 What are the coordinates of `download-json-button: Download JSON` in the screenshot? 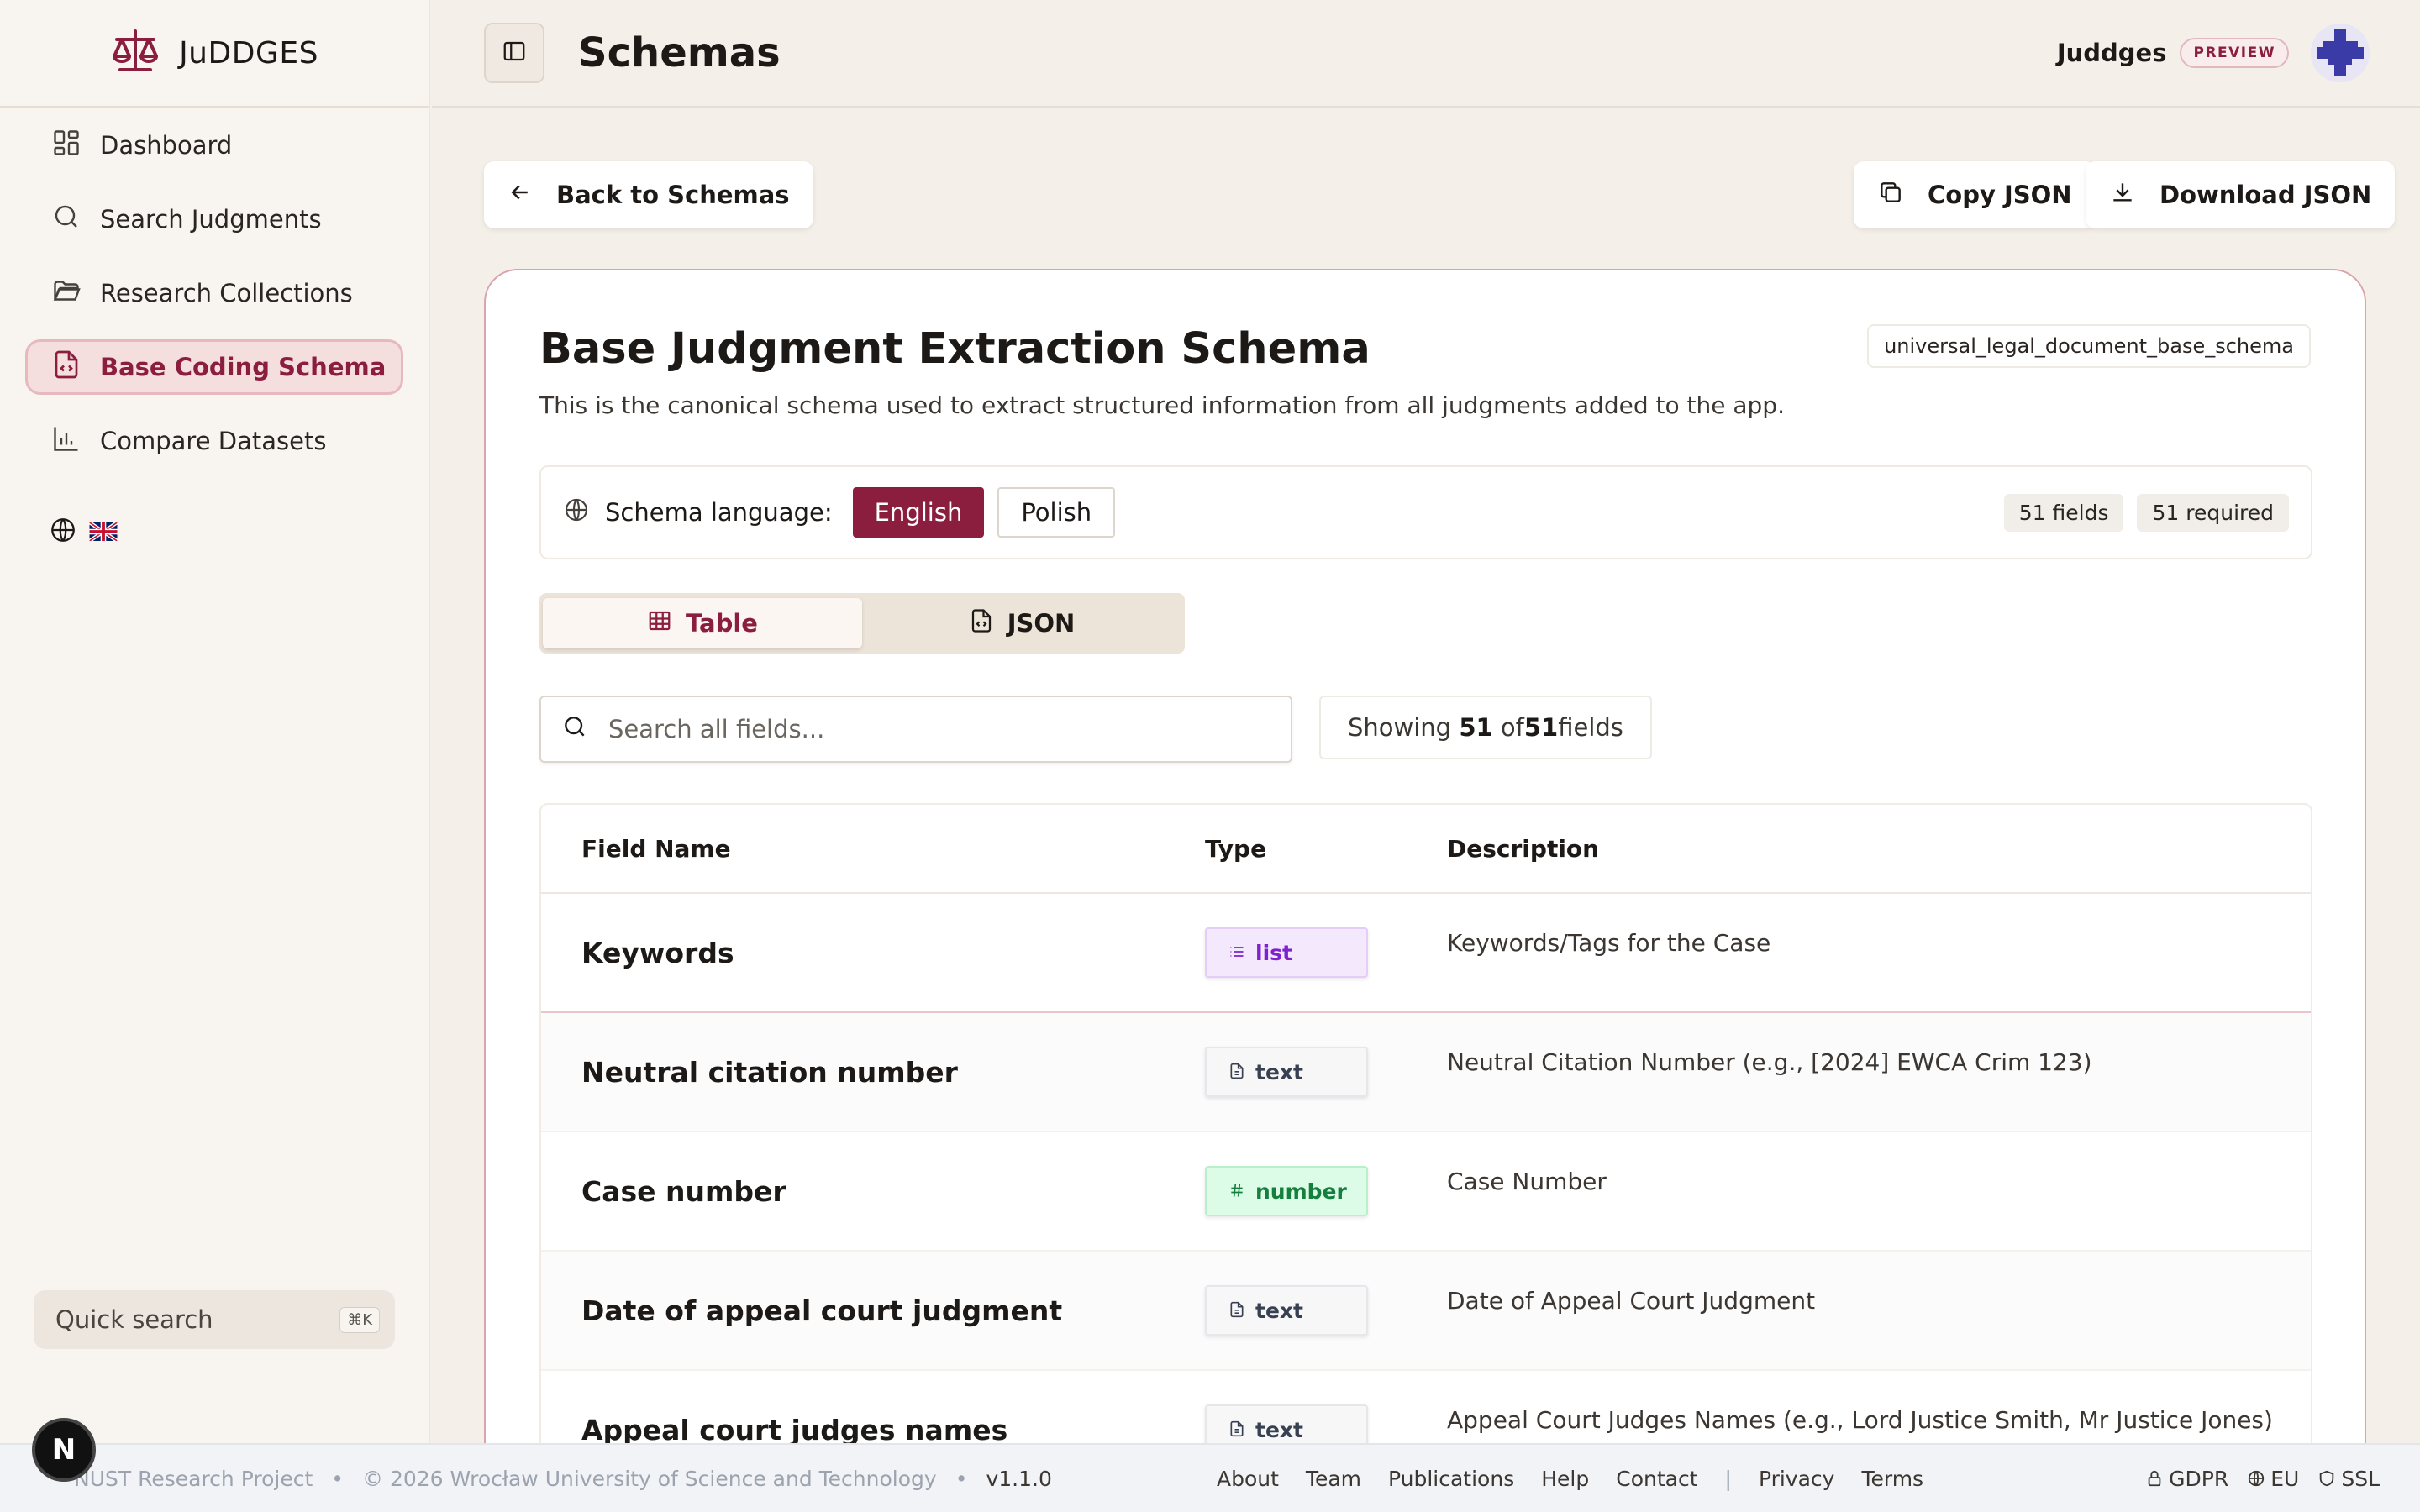 It's located at (2241, 194).